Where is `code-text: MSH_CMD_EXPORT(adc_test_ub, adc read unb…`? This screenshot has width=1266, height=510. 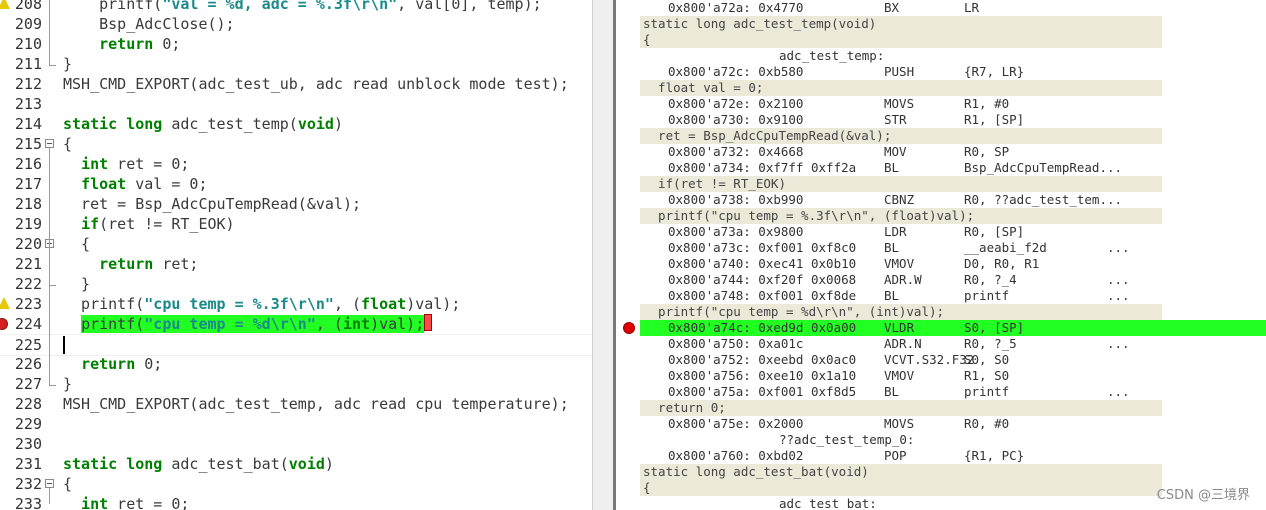
code-text: MSH_CMD_EXPORT(adc_test_ub, adc read unb… is located at coordinates (316, 84).